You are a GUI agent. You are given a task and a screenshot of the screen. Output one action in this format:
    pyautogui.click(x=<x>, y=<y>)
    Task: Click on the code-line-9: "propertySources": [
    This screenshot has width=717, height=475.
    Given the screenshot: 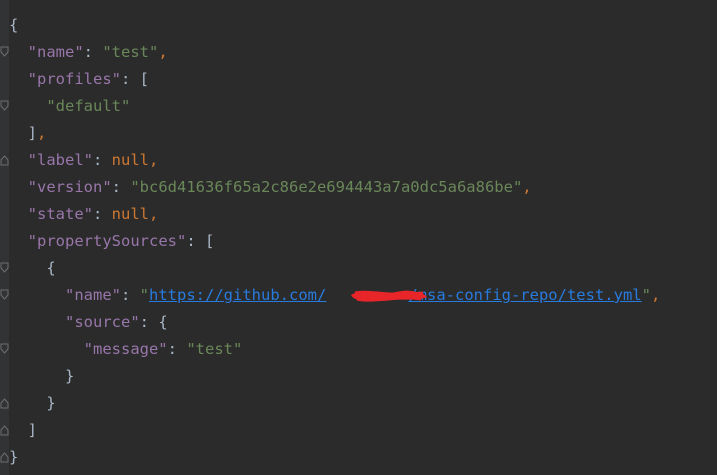 What is the action you would take?
    pyautogui.click(x=107, y=250)
    